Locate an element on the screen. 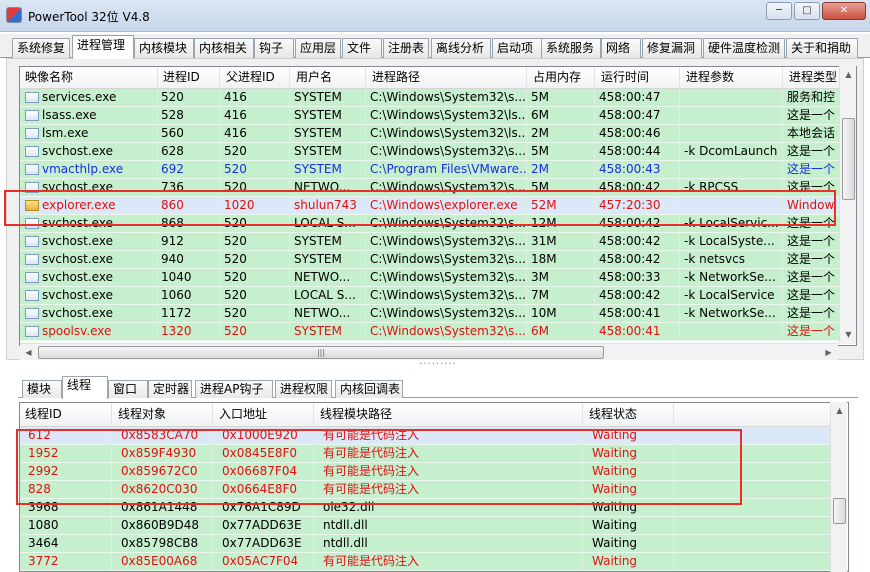 The height and width of the screenshot is (572, 870). tab-main-2: 内核模块 is located at coordinates (164, 48).